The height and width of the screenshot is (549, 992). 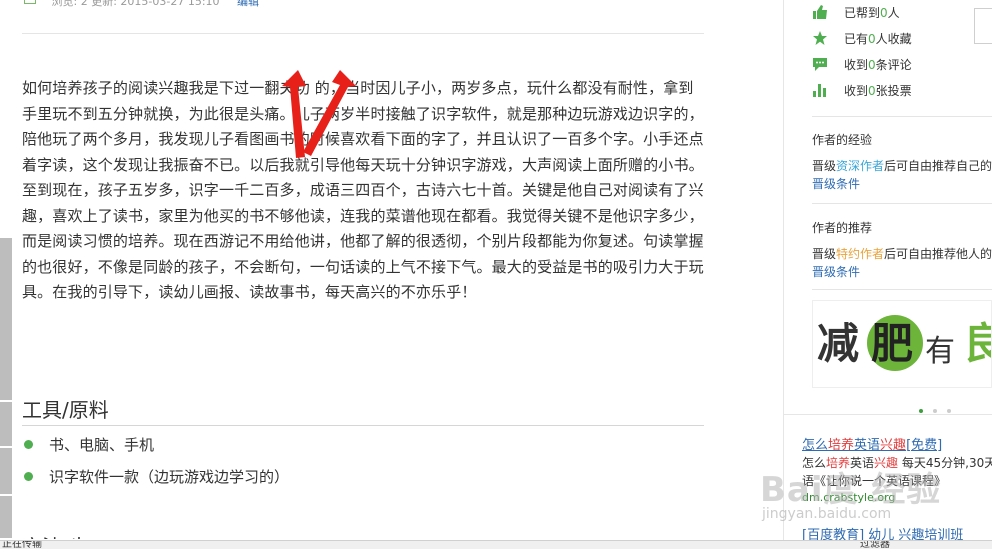 I want to click on ad-banner: 减 肥 有 良, so click(x=902, y=344).